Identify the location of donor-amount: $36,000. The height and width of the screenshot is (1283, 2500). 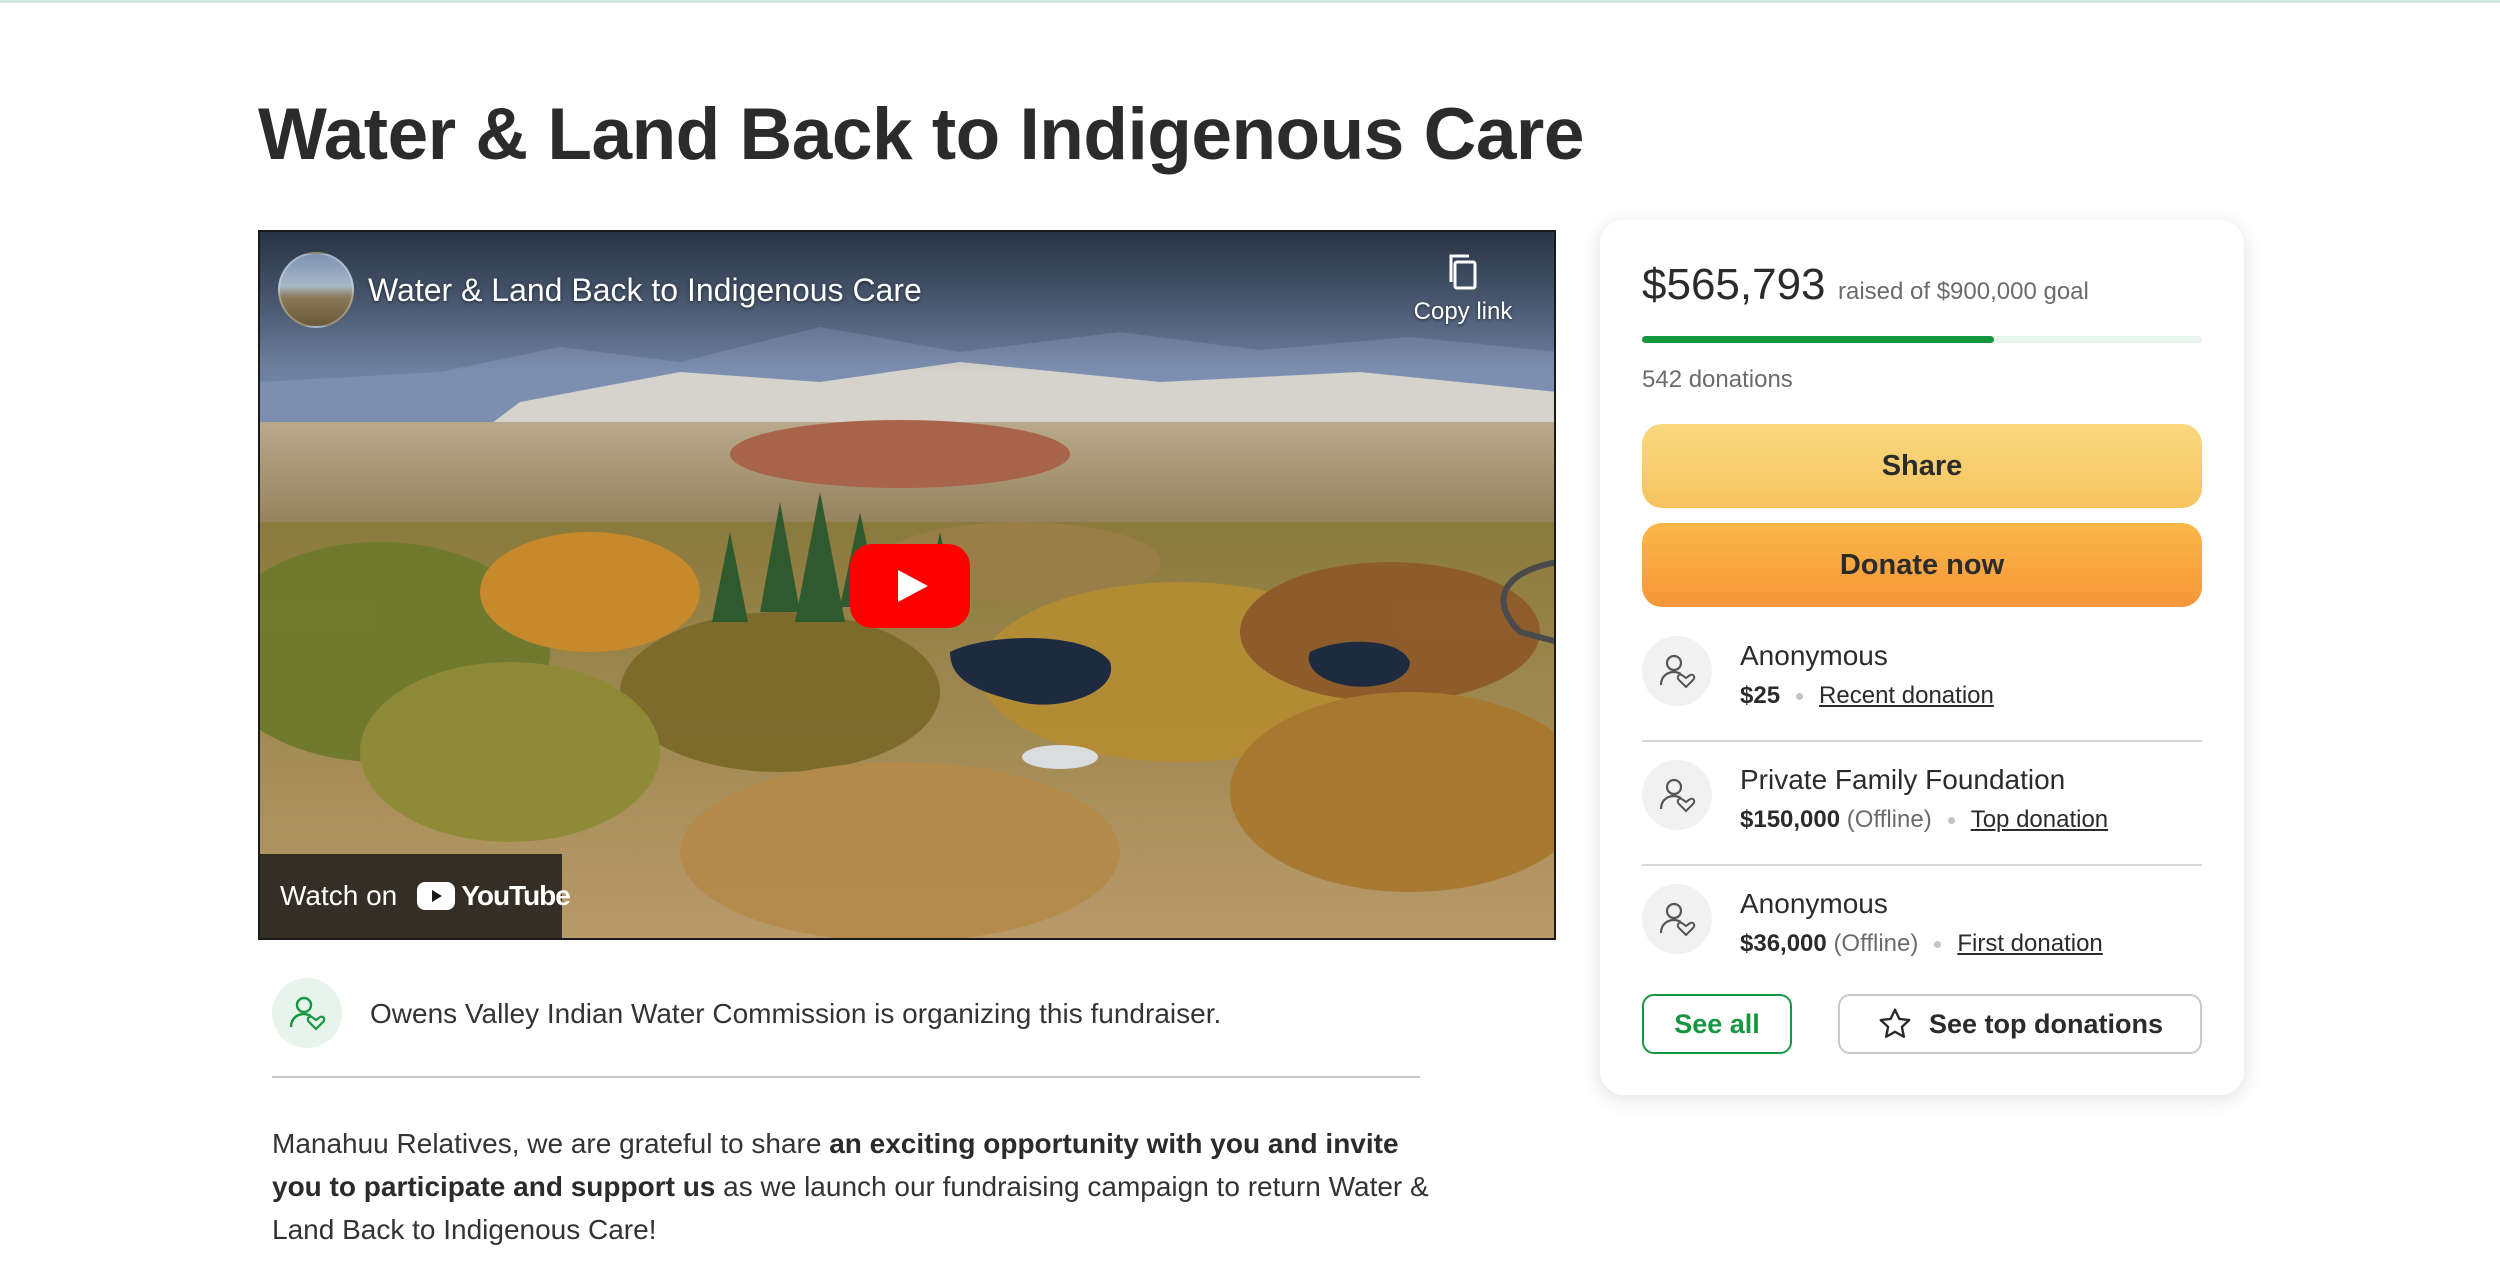
(1783, 943).